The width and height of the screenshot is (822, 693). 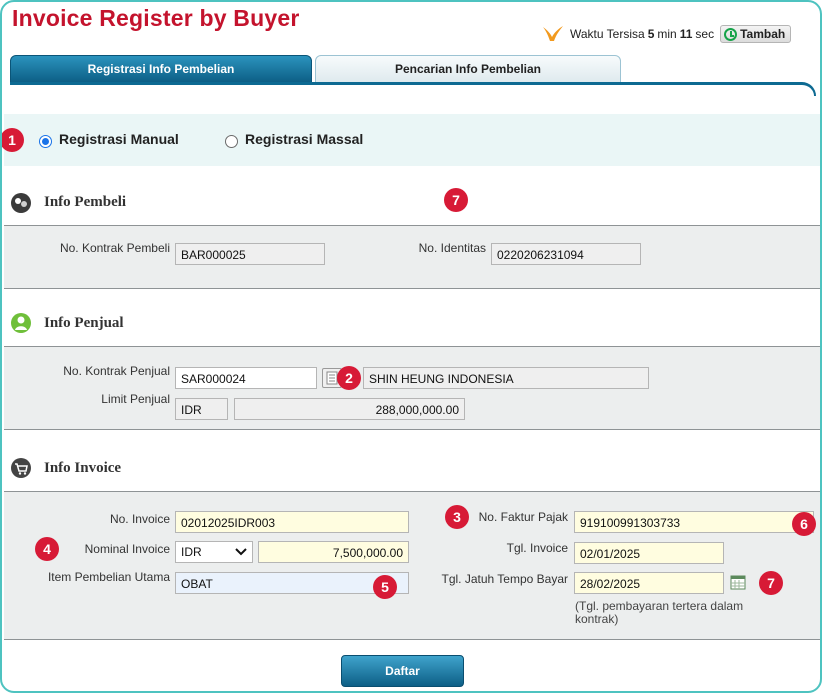 What do you see at coordinates (456, 200) in the screenshot?
I see `step-badge-7-top: 7` at bounding box center [456, 200].